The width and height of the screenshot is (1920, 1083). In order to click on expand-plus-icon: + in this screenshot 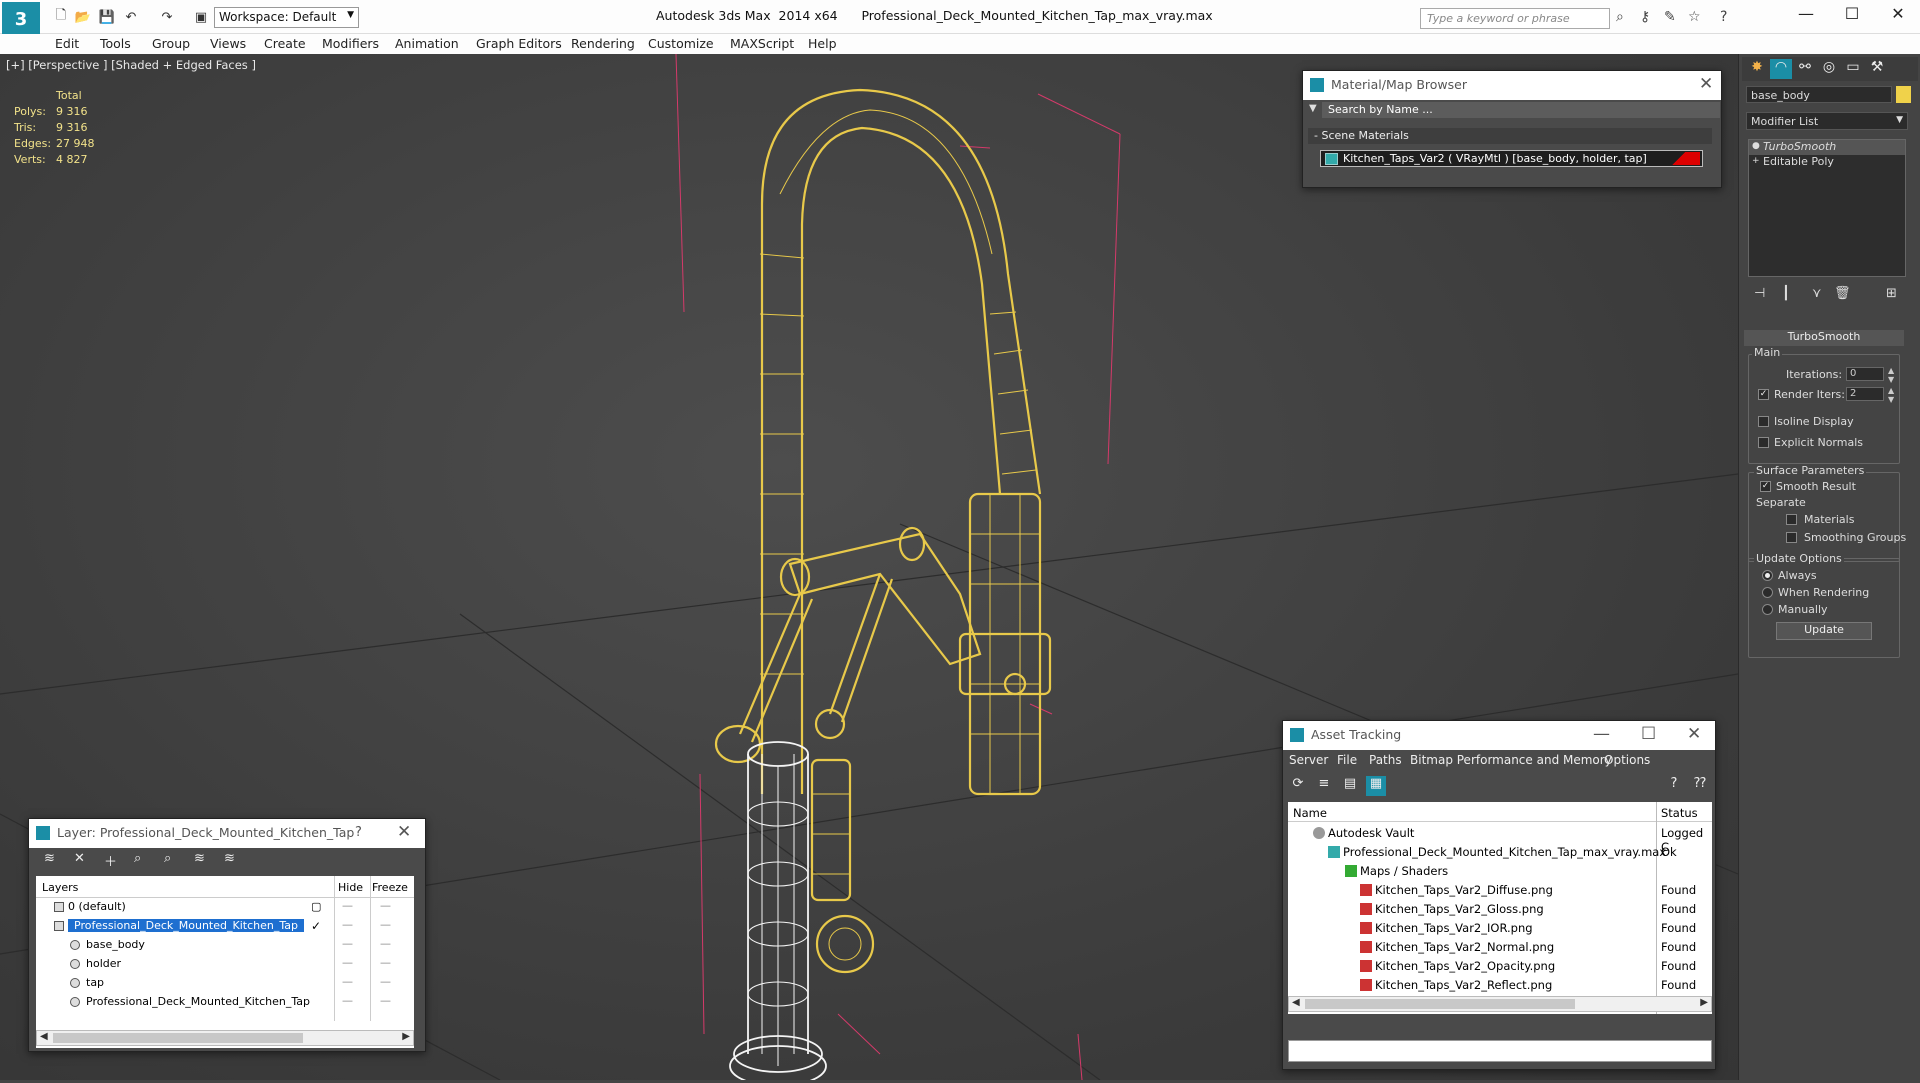, I will do `click(1756, 161)`.